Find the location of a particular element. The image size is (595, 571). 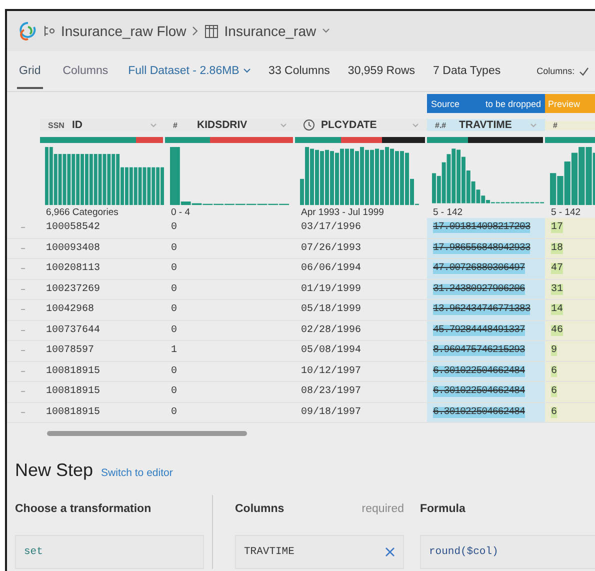

table-cell: 08/23/1997 is located at coordinates (331, 392).